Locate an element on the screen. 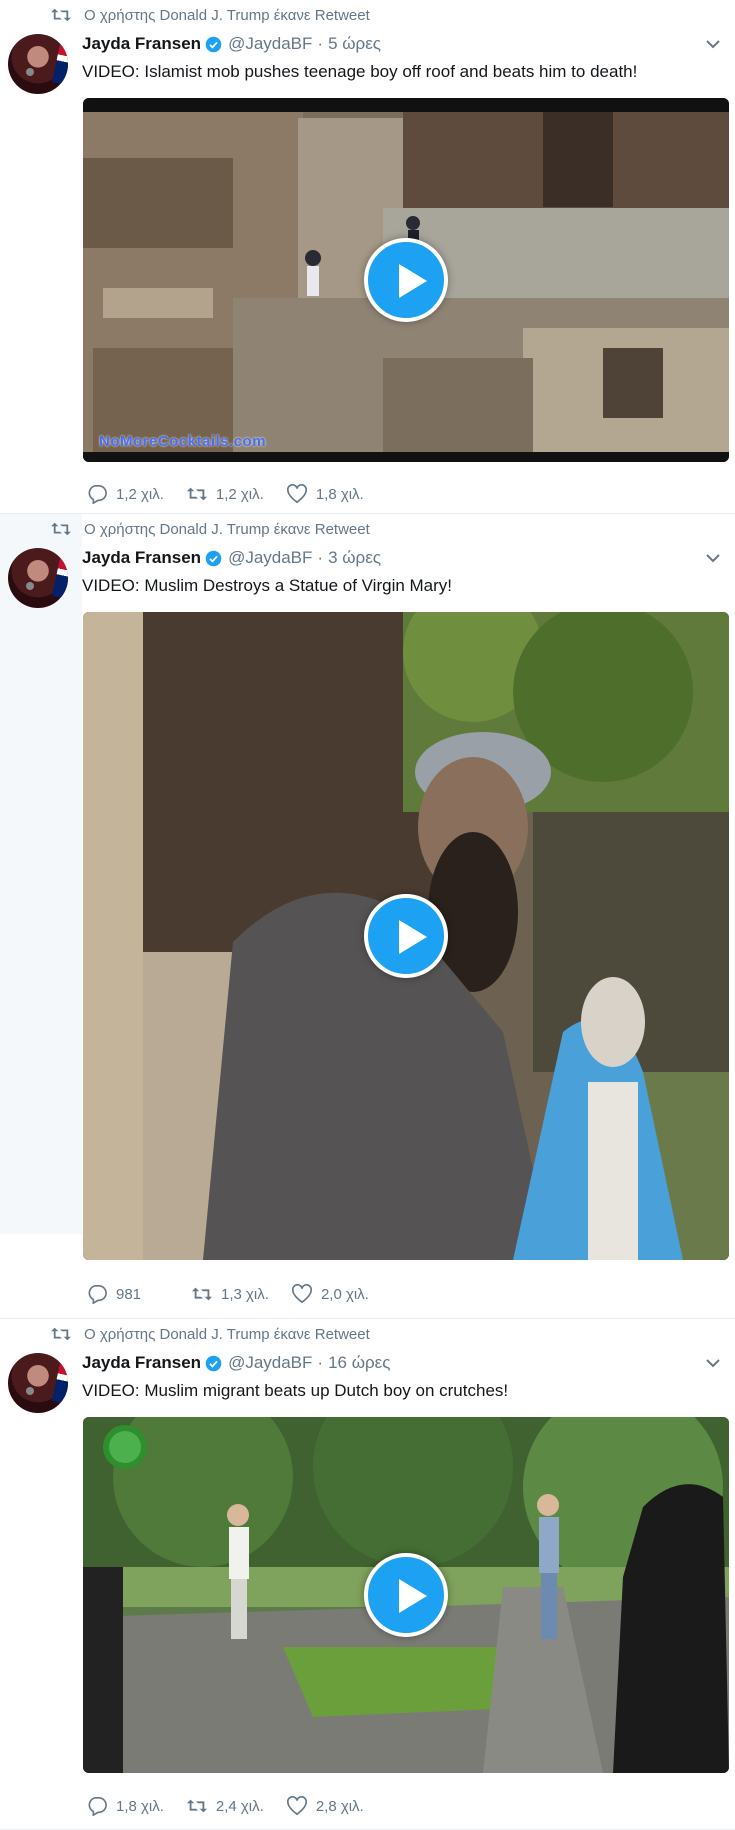 This screenshot has height=1830, width=735. reply-button: 1,2 χιλ. is located at coordinates (125, 494).